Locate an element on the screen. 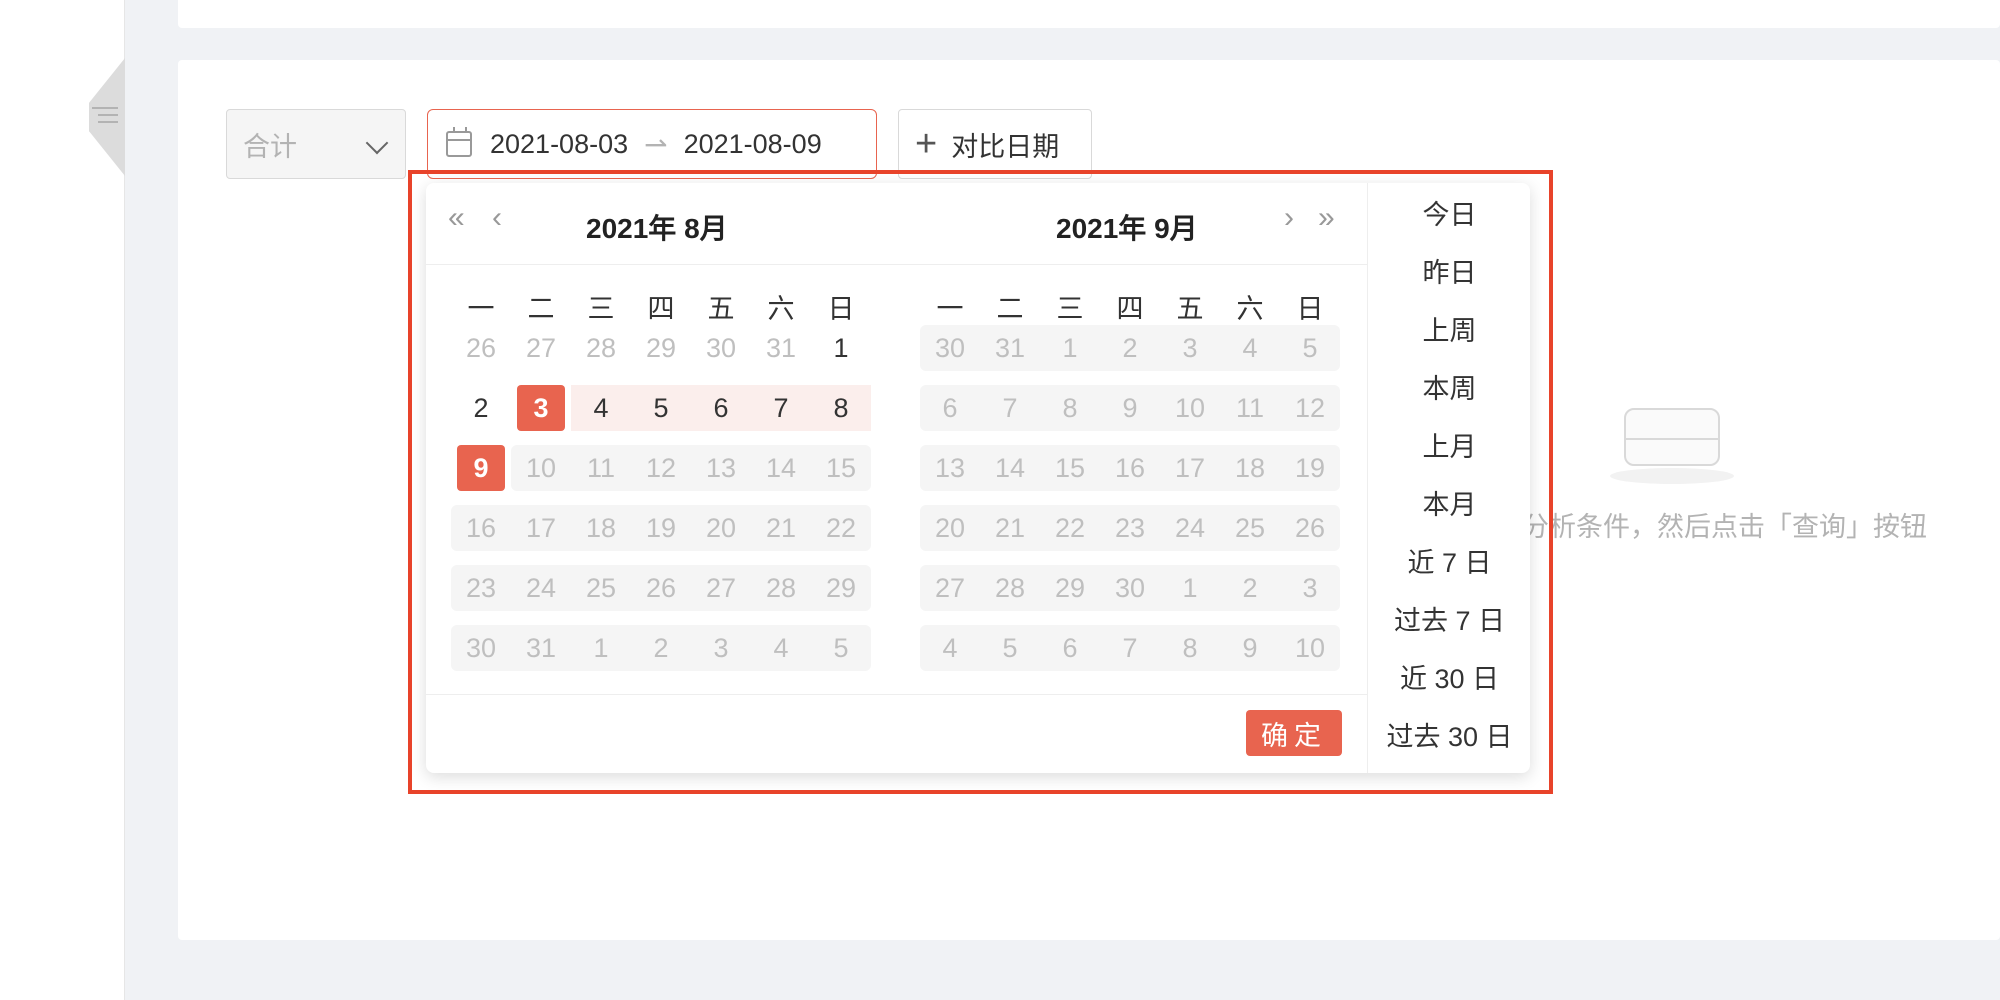 This screenshot has height=1000, width=2000. compare-date-button: + 对比日期 is located at coordinates (995, 144).